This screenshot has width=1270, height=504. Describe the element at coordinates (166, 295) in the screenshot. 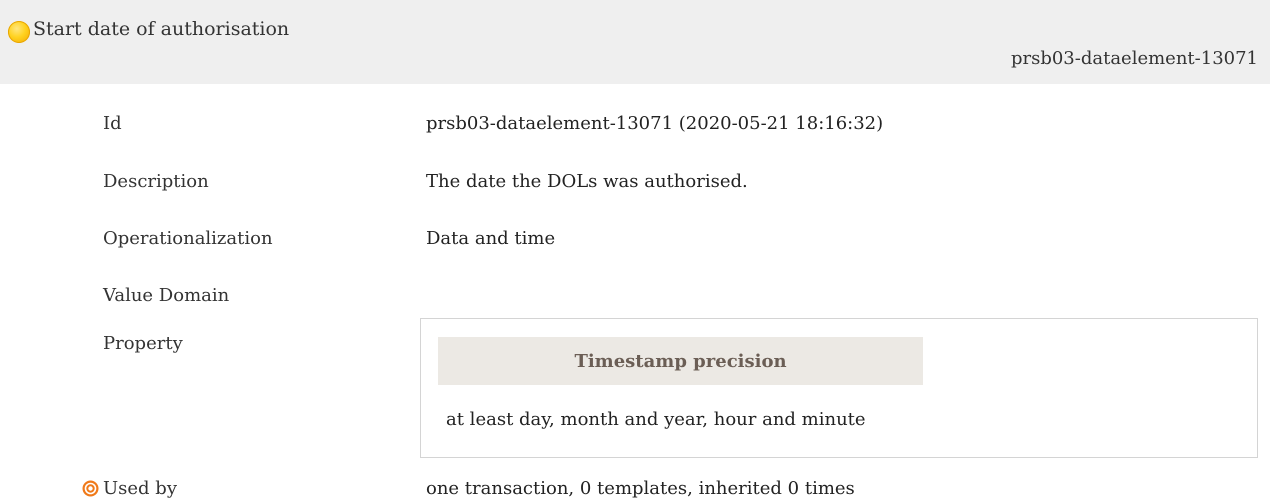

I see `value-domain-label: Value Domain` at that location.